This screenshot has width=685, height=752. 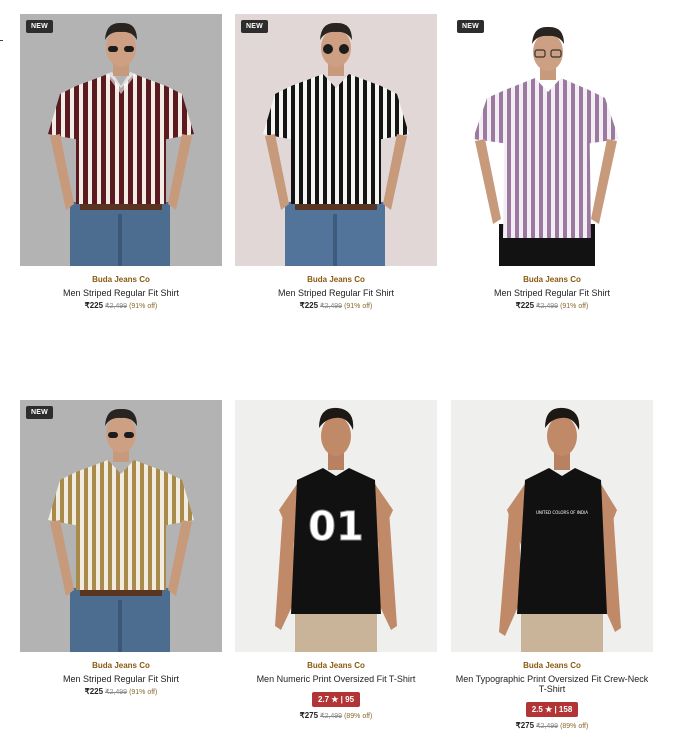 What do you see at coordinates (121, 530) in the screenshot?
I see `mustard-striped-shirt-model-image` at bounding box center [121, 530].